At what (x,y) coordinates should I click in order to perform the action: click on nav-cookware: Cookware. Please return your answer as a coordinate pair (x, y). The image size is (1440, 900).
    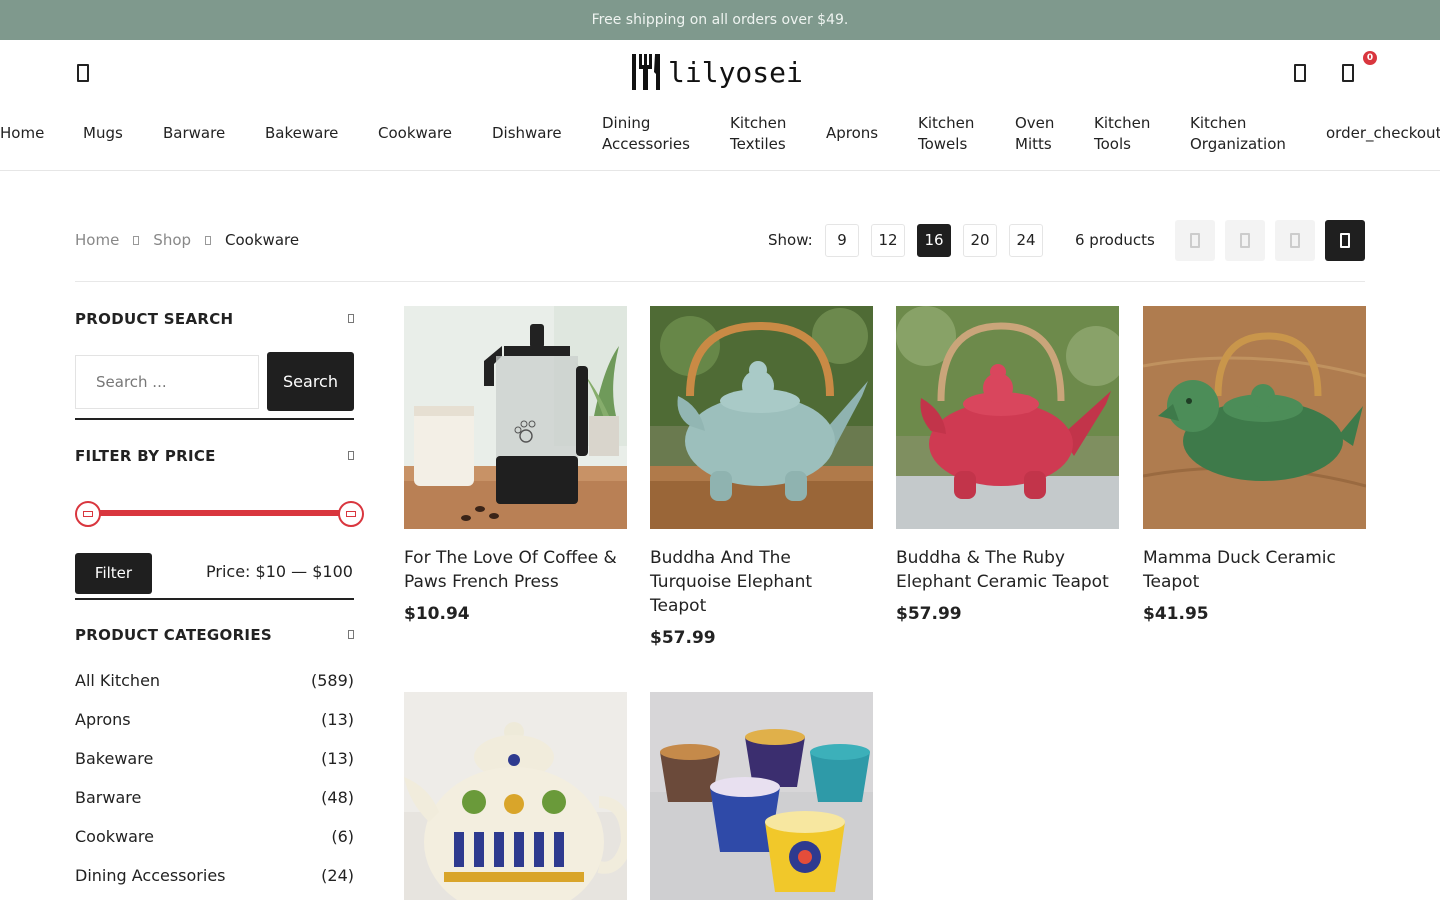
    Looking at the image, I should click on (415, 133).